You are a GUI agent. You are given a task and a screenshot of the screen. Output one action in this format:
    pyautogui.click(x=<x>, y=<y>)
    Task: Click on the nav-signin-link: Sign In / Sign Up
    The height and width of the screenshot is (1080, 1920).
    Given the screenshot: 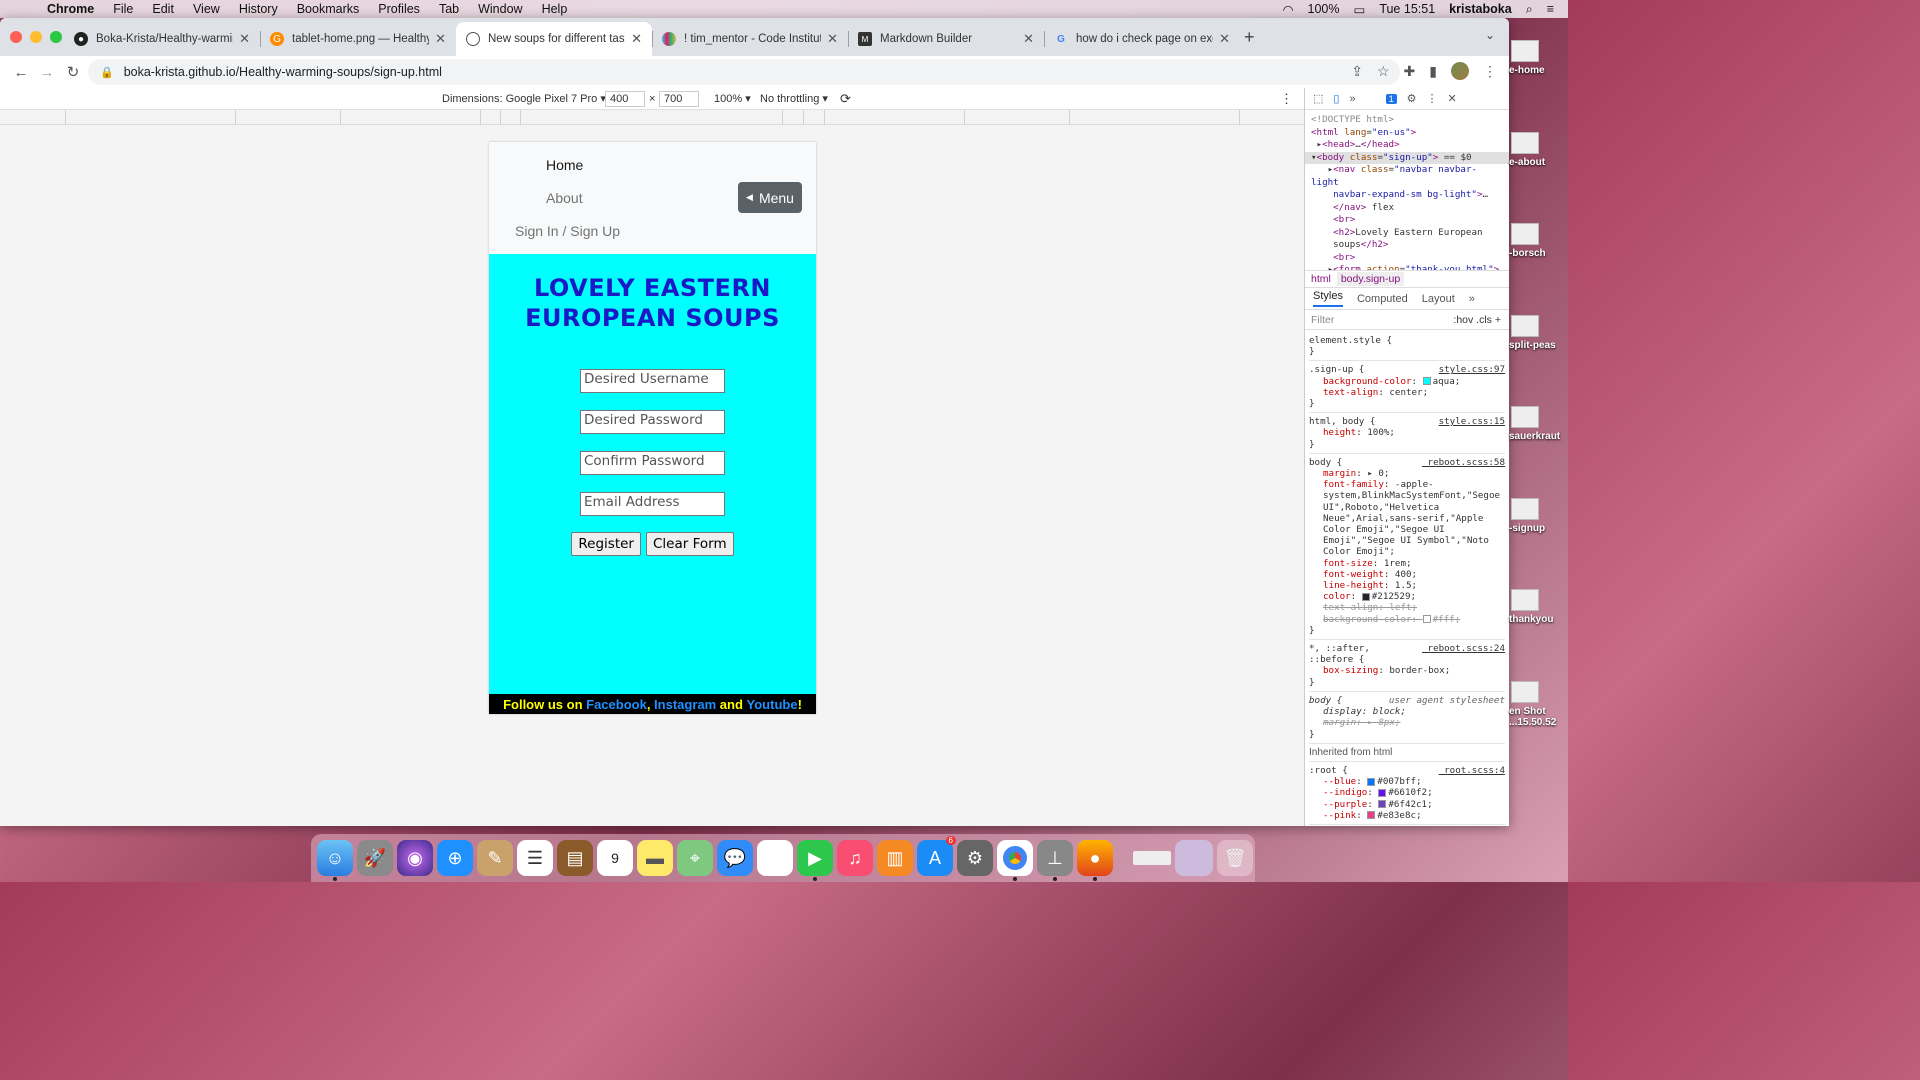 What is the action you would take?
    pyautogui.click(x=567, y=231)
    